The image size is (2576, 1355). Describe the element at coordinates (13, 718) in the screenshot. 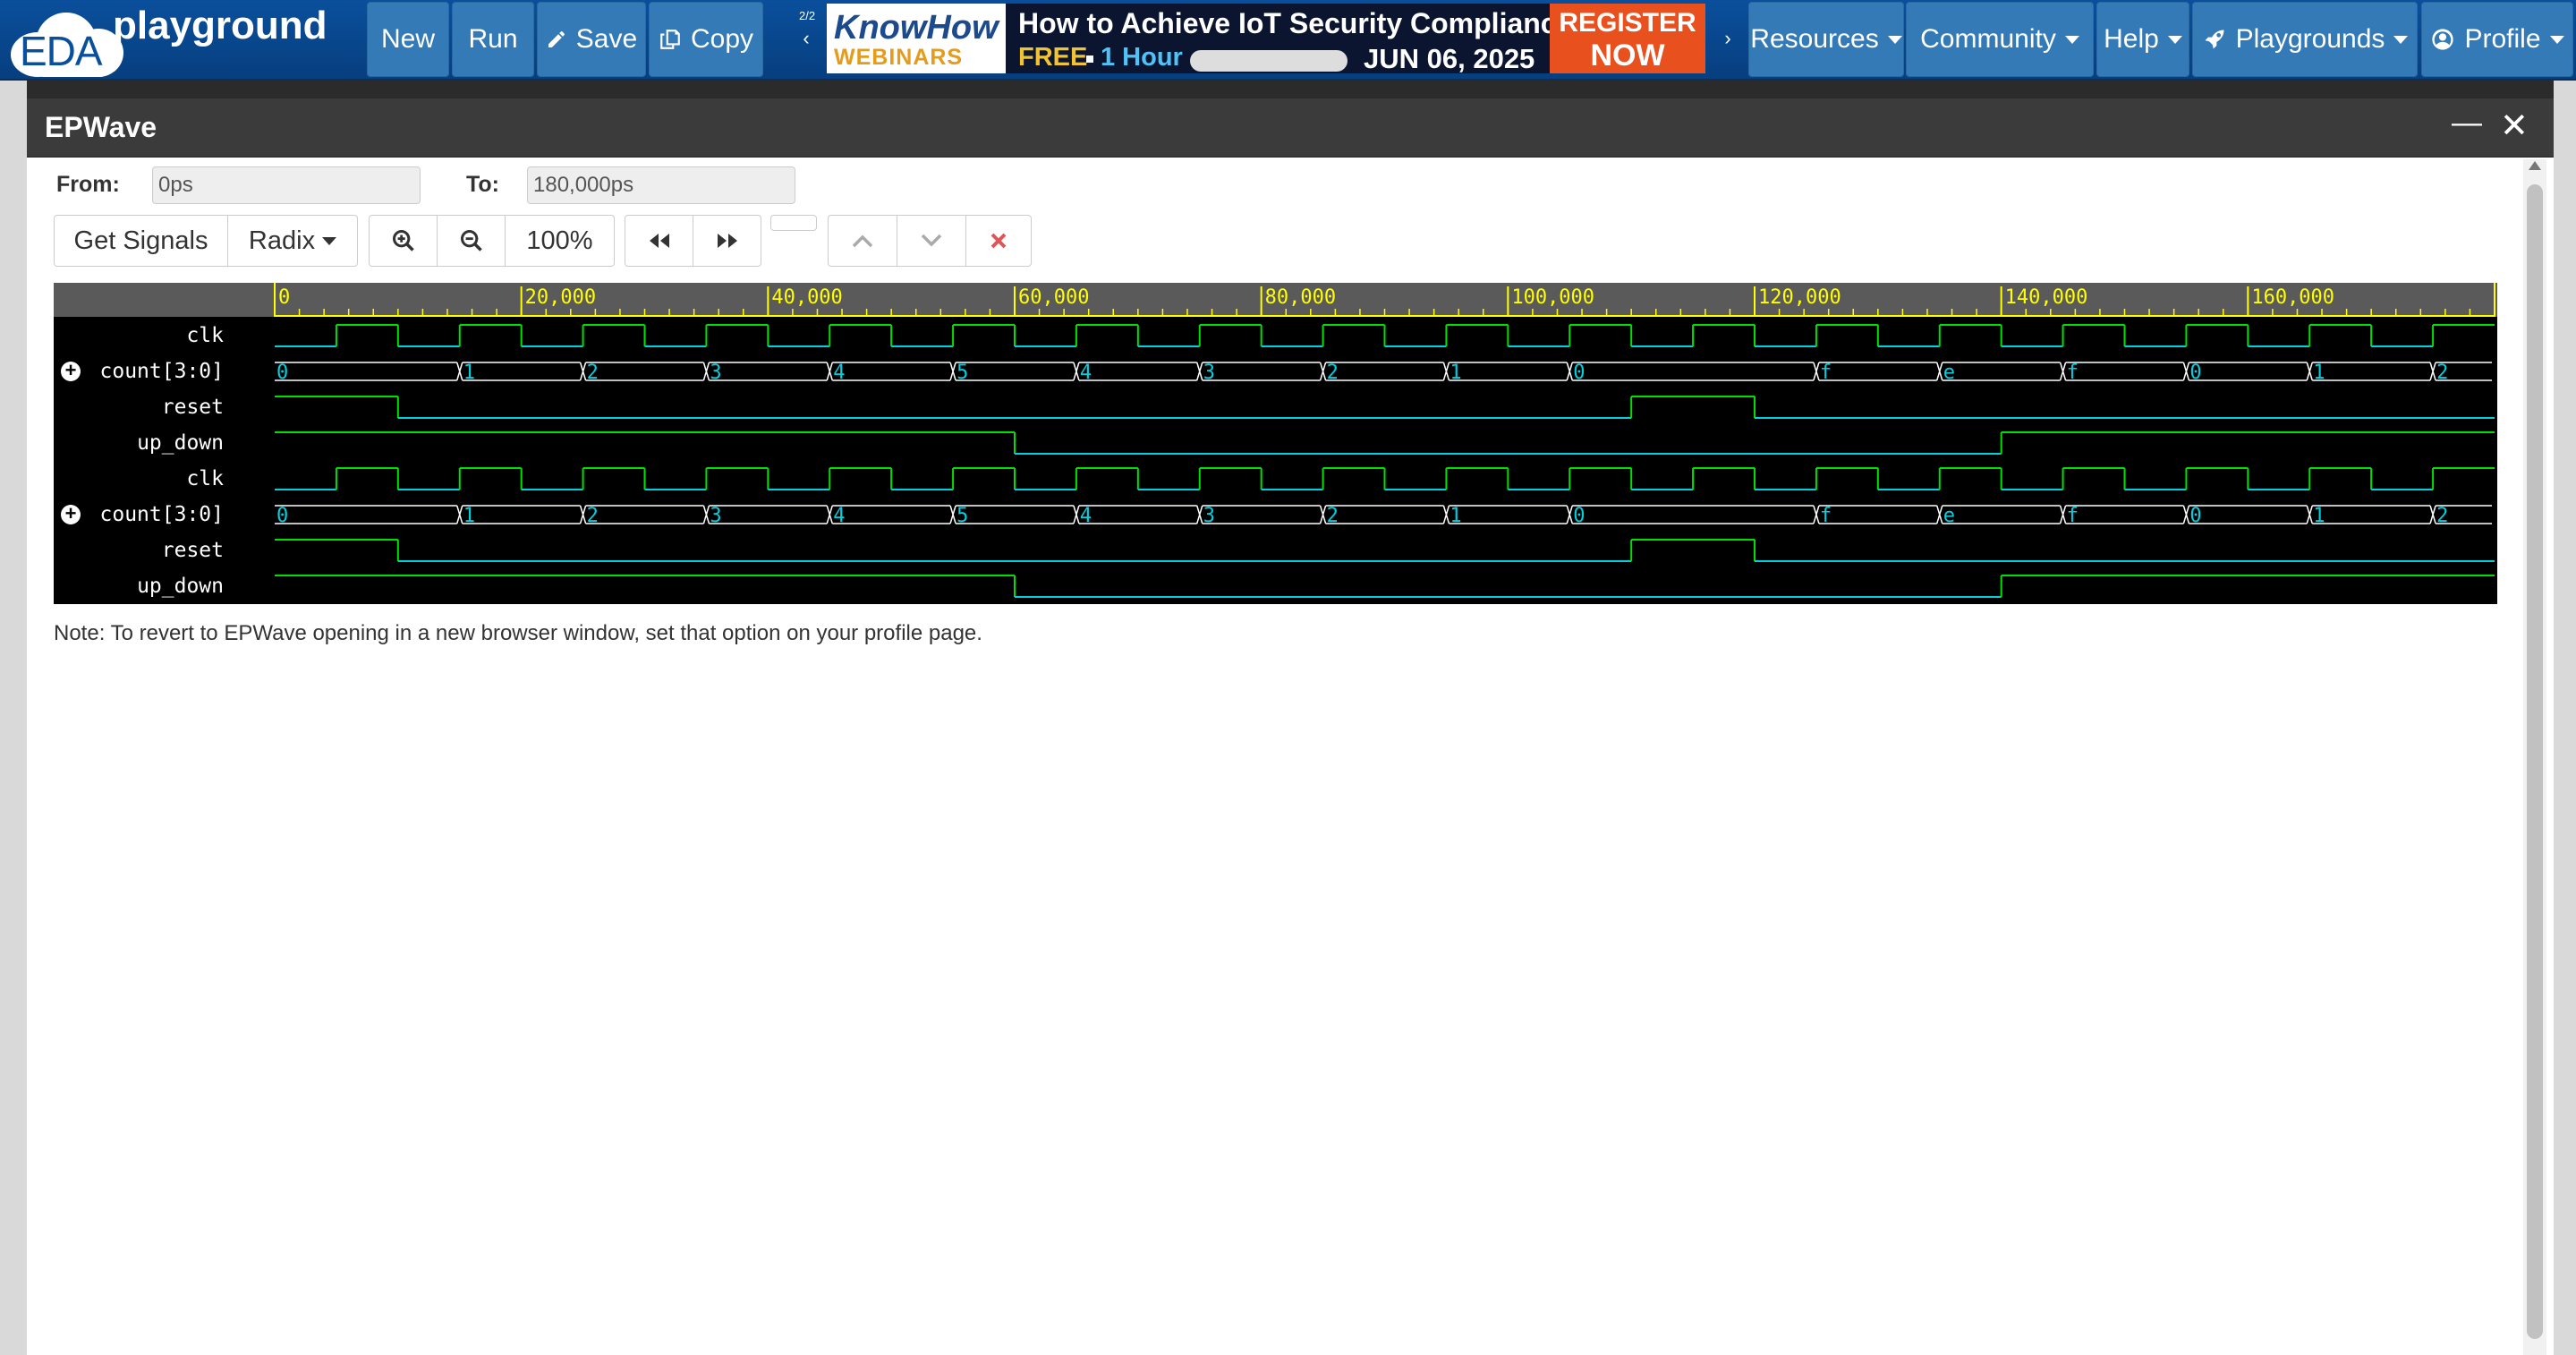

I see `background-page-left-edge` at that location.